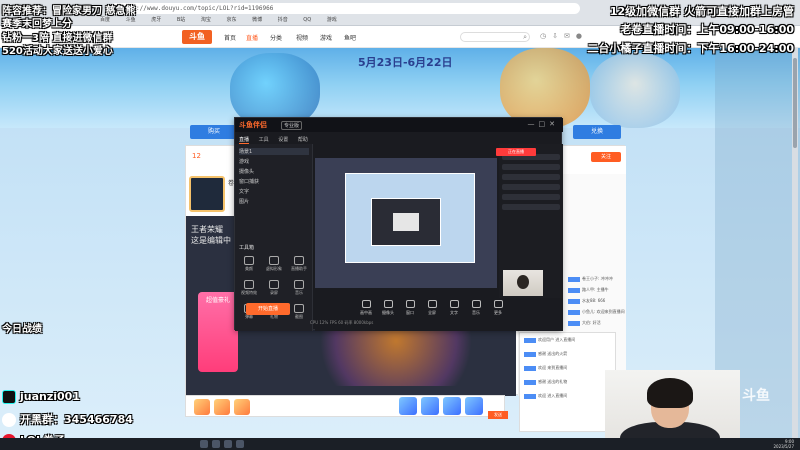  What do you see at coordinates (795, 243) in the screenshot?
I see `page-scrollbar` at bounding box center [795, 243].